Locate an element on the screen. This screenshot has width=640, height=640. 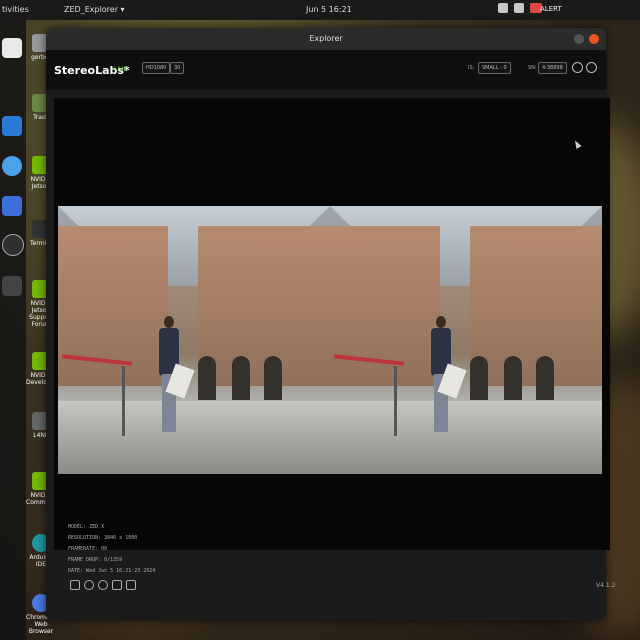
terminal-icon is located at coordinates (12, 286).